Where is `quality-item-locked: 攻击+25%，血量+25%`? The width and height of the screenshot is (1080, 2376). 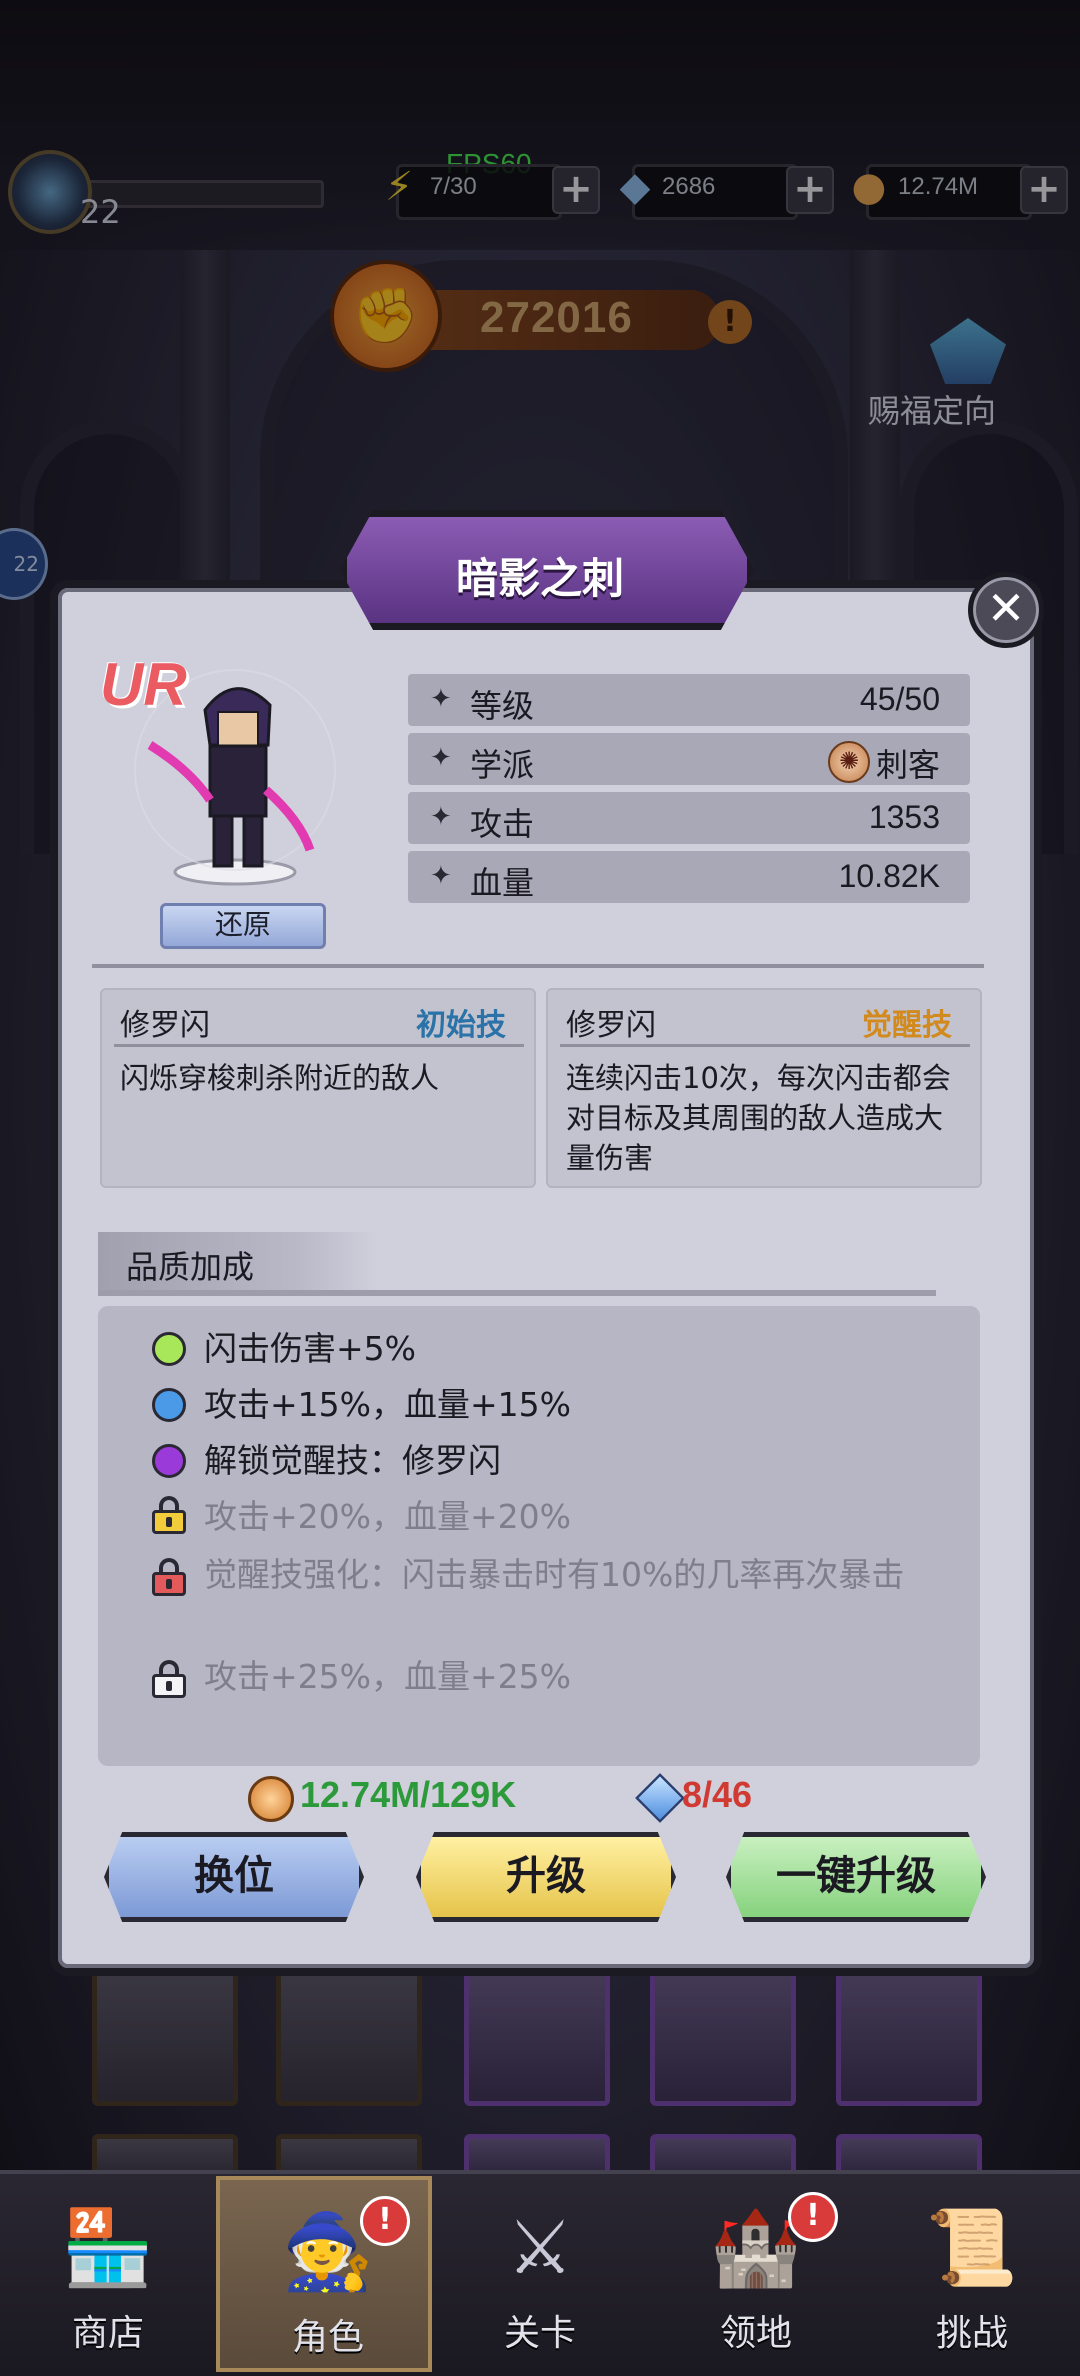
quality-item-locked: 攻击+25%，血量+25% is located at coordinates (387, 1676).